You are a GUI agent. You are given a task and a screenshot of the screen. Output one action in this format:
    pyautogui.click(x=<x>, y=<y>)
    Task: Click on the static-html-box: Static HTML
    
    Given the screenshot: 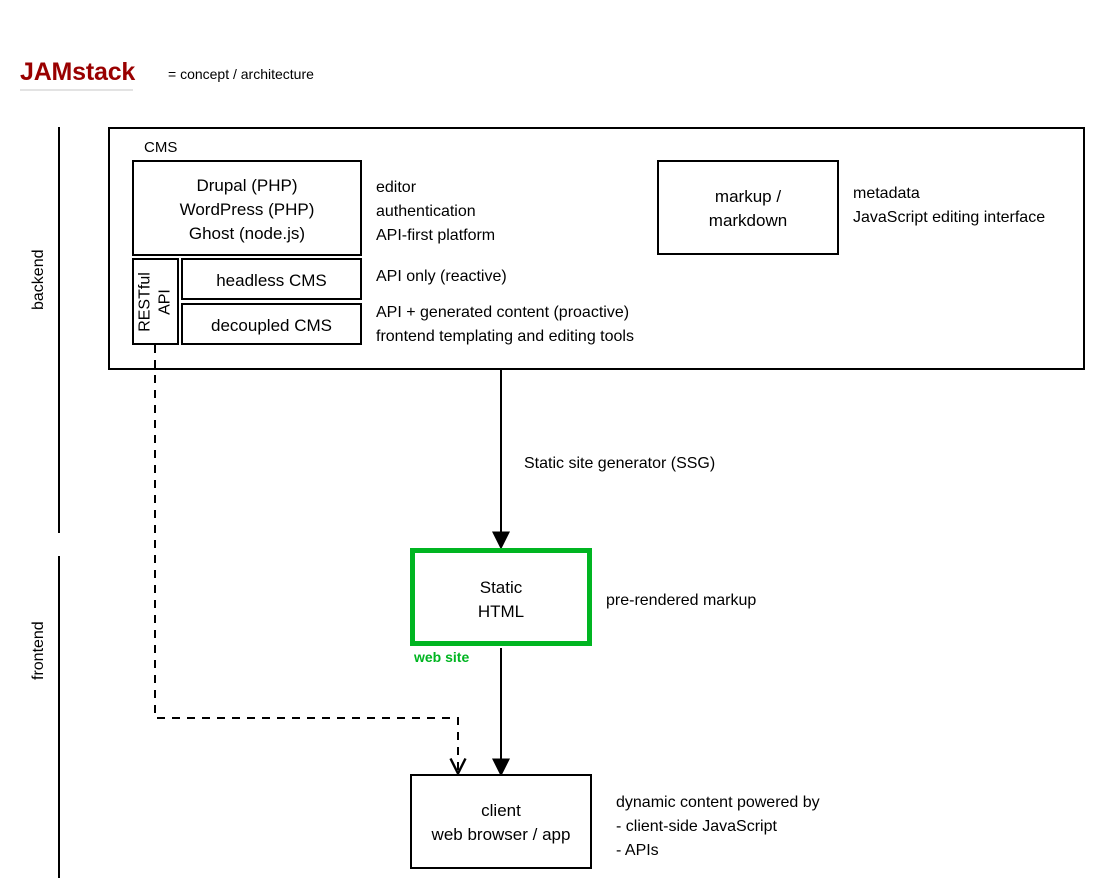 What is the action you would take?
    pyautogui.click(x=501, y=597)
    